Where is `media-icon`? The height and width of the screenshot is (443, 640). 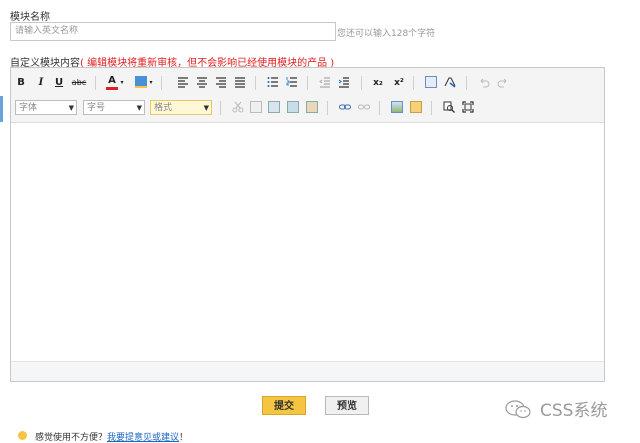
media-icon is located at coordinates (416, 107).